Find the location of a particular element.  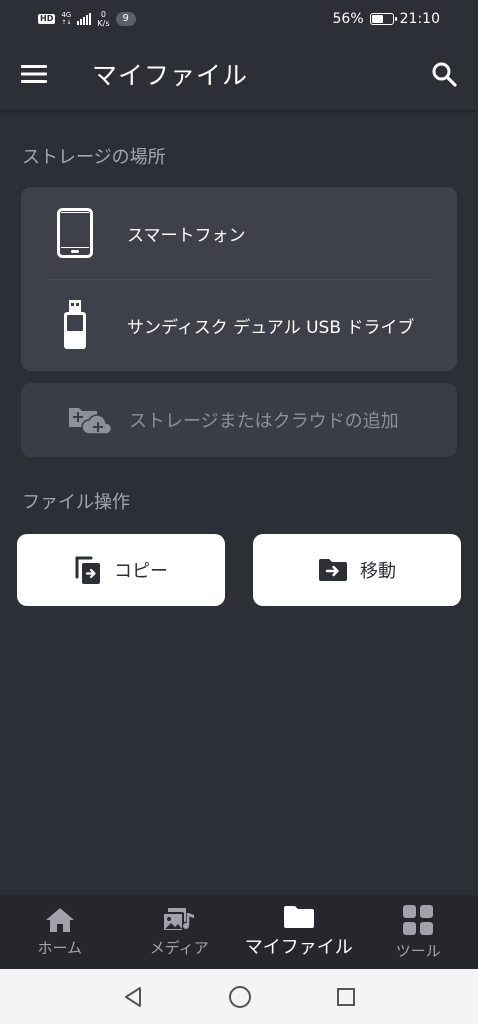

add-storage-button: ストレージまたはクラウドの追加 is located at coordinates (239, 420).